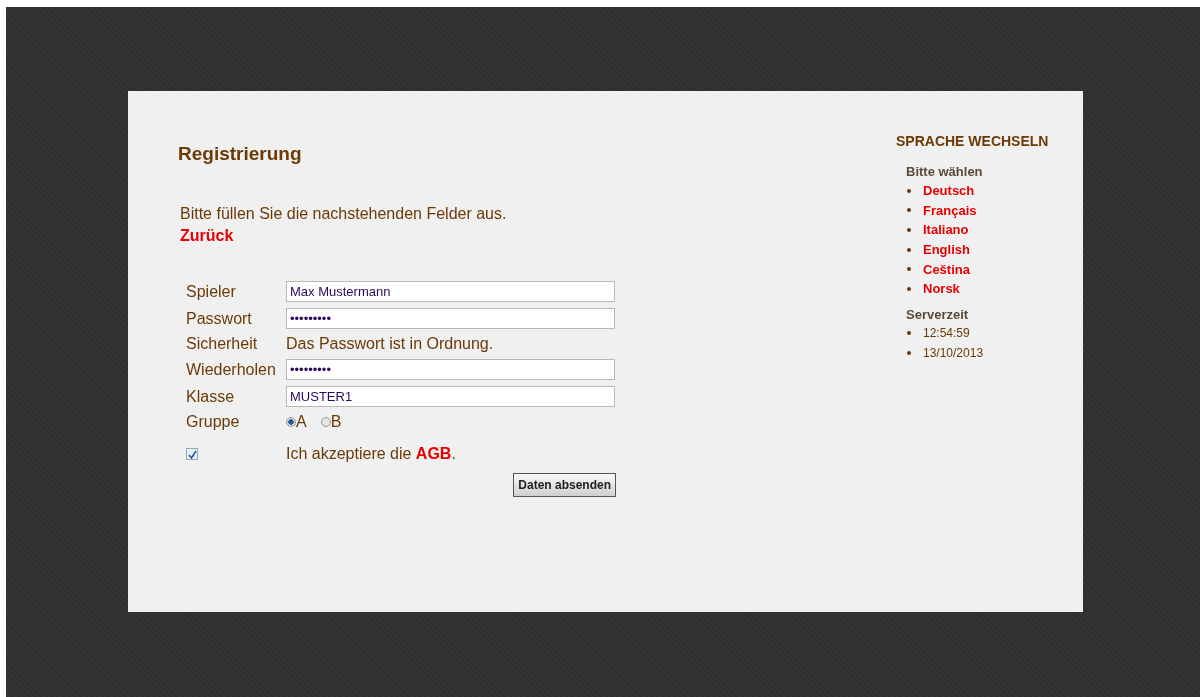 This screenshot has width=1200, height=697. What do you see at coordinates (564, 485) in the screenshot?
I see `submit-button: Daten absenden` at bounding box center [564, 485].